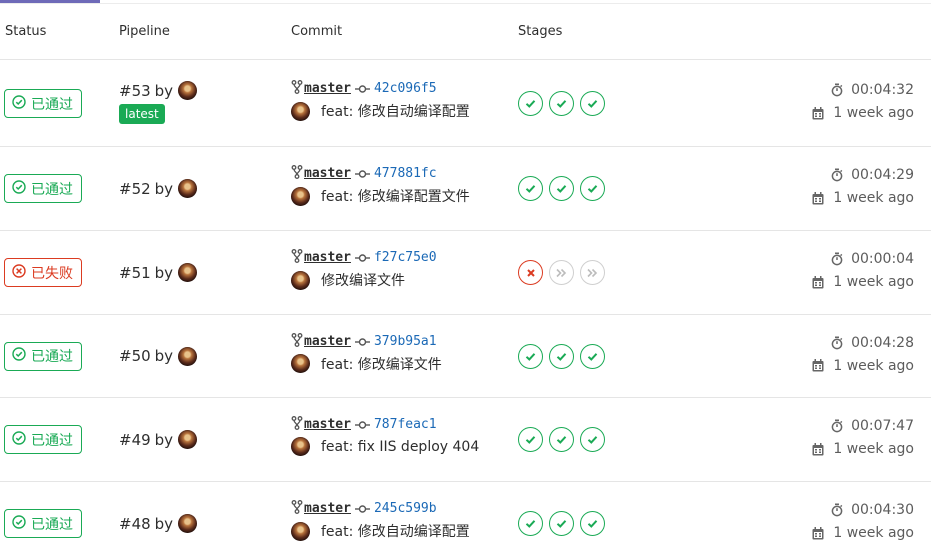 The image size is (931, 550). What do you see at coordinates (405, 257) in the screenshot?
I see `commit-sha-link: f27c75e0` at bounding box center [405, 257].